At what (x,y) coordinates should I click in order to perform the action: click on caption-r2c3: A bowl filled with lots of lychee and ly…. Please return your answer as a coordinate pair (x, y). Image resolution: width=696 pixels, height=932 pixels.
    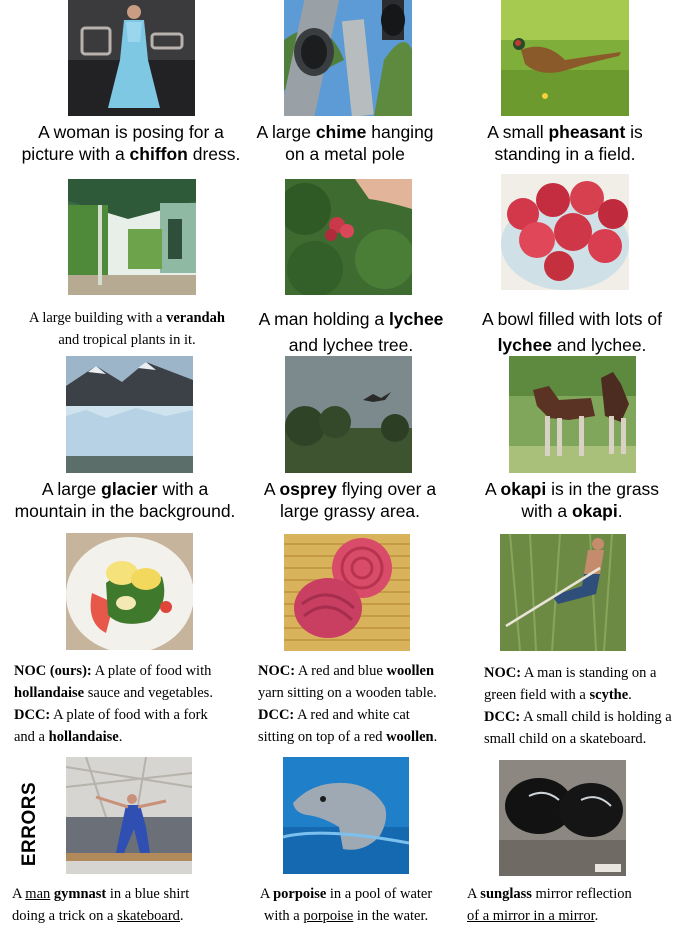
    Looking at the image, I should click on (572, 332).